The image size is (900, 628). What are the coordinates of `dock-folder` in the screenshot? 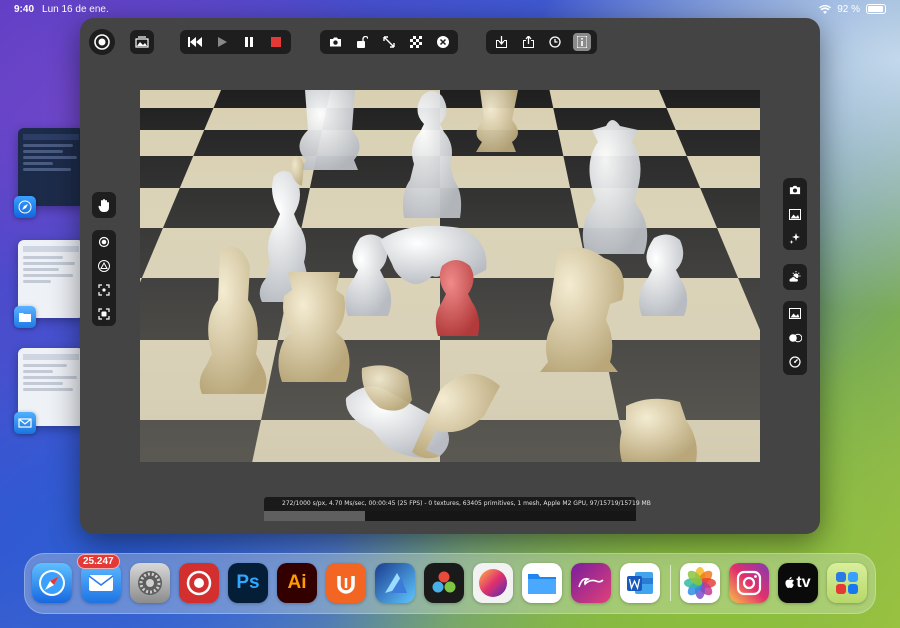 It's located at (847, 583).